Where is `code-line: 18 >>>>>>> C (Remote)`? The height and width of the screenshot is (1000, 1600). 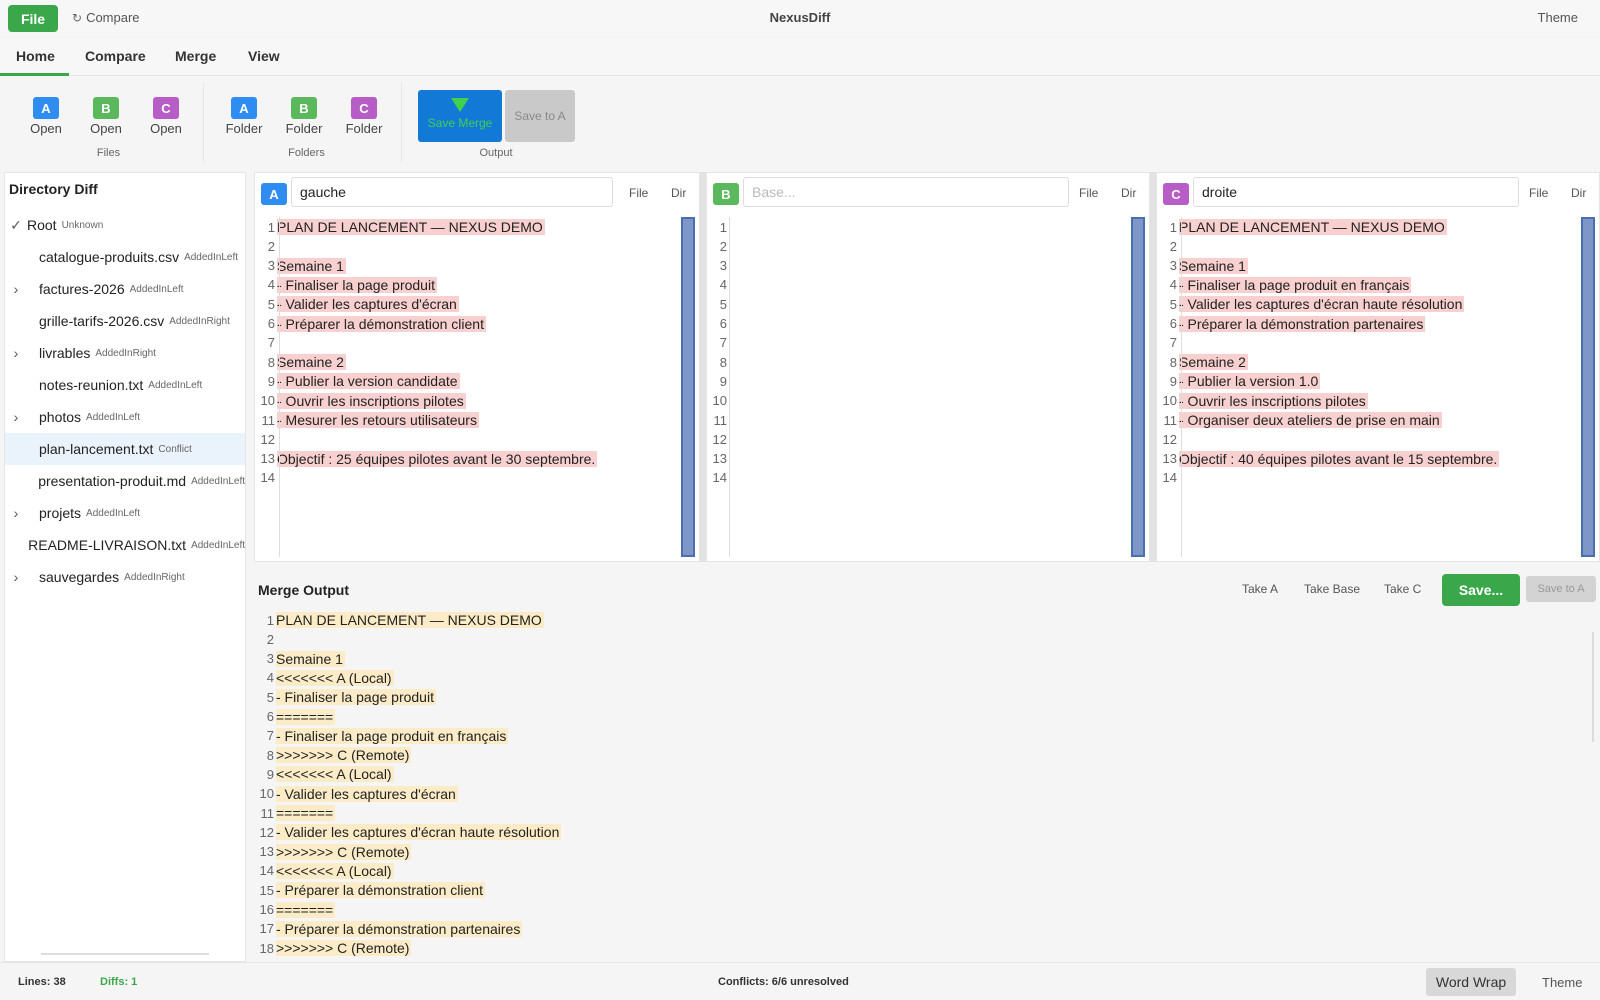 code-line: 18 >>>>>>> C (Remote) is located at coordinates (333, 948).